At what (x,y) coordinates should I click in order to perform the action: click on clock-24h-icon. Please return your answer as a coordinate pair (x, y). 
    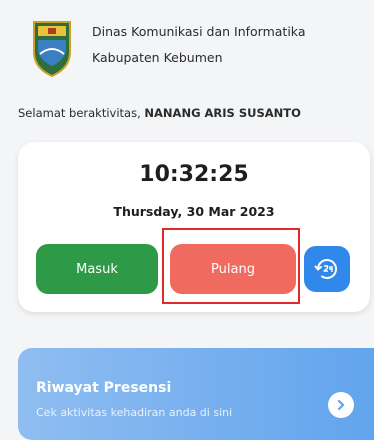
    Looking at the image, I should click on (325, 269).